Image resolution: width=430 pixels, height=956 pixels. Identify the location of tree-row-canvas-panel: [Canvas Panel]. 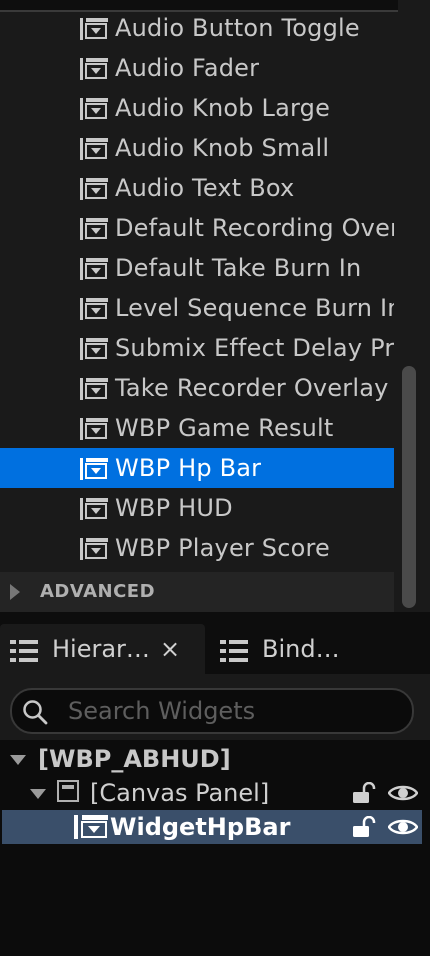
(212, 793).